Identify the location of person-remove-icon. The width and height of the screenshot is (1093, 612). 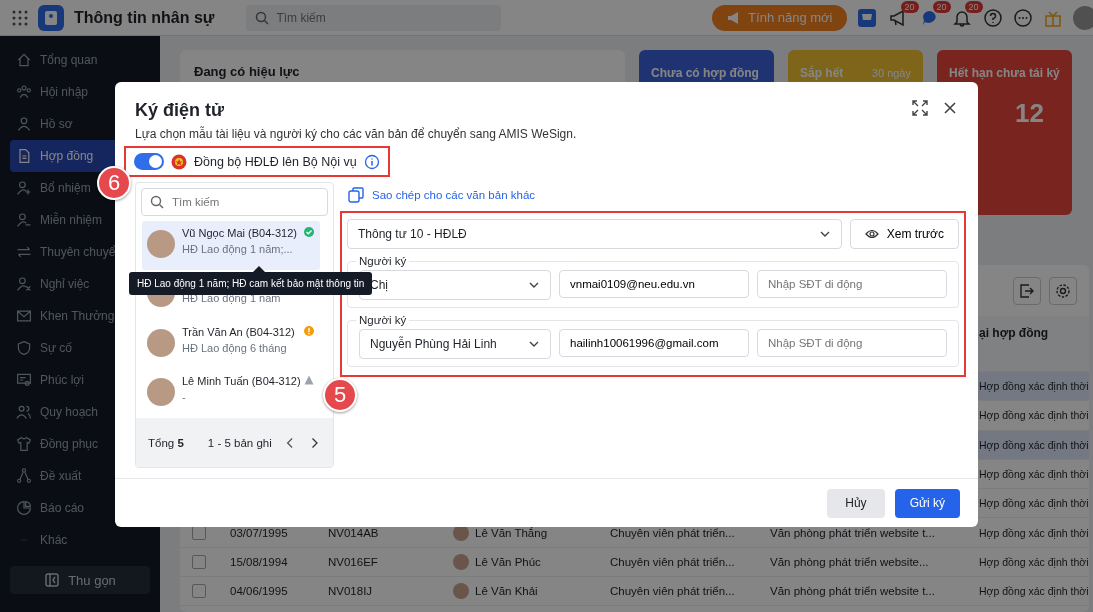
(24, 220).